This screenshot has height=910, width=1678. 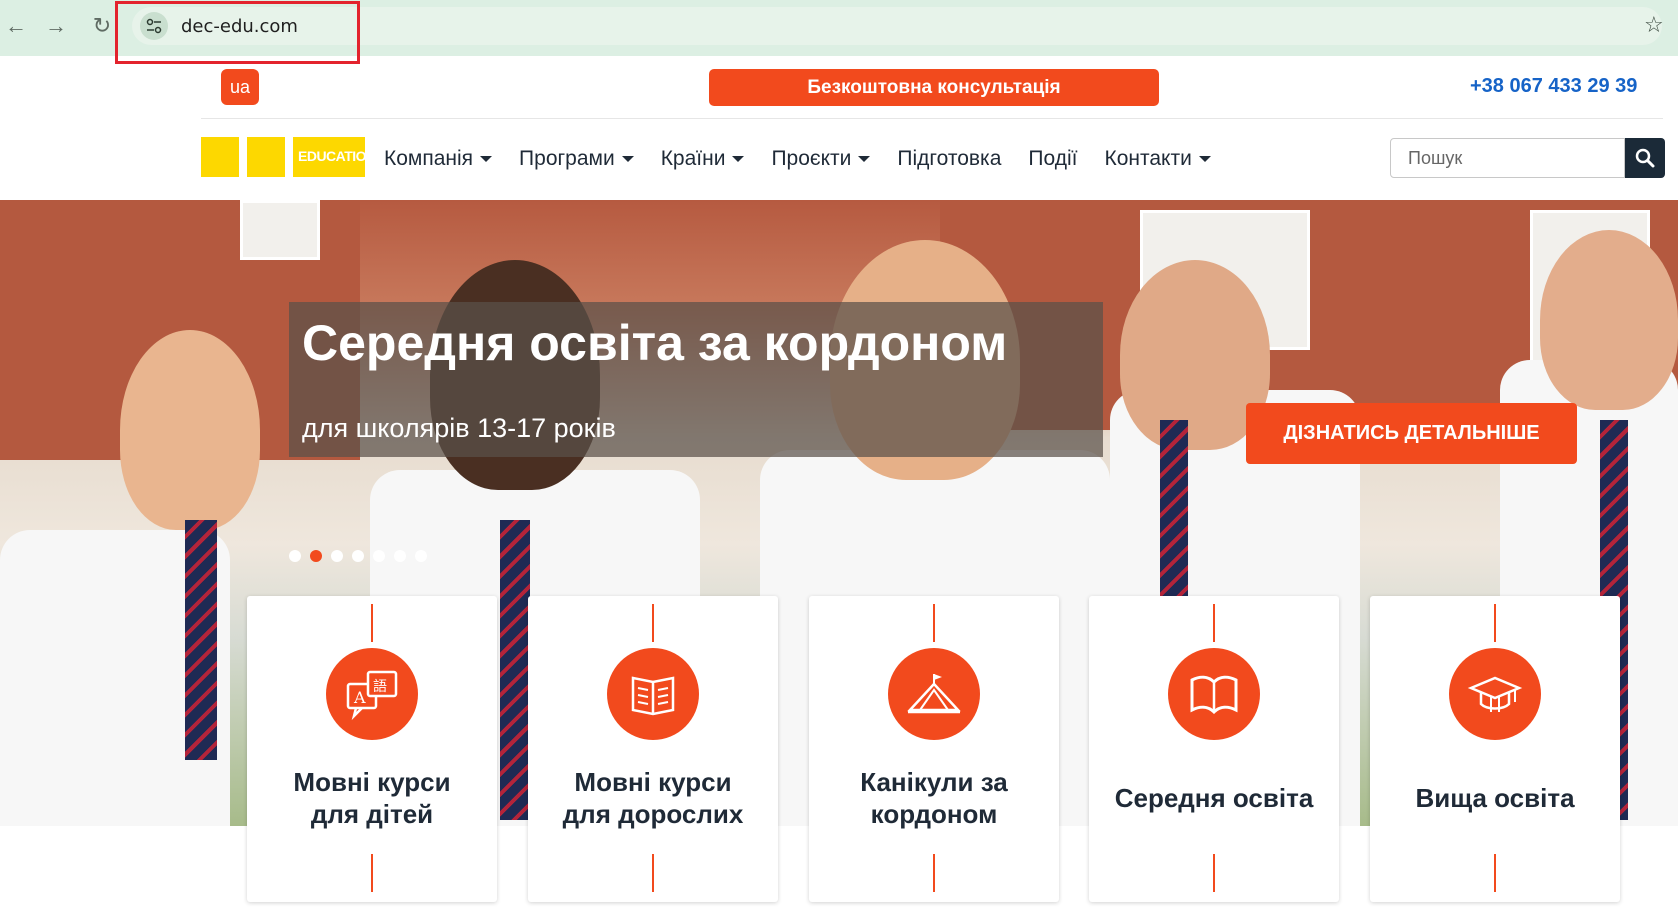 What do you see at coordinates (1148, 158) in the screenshot?
I see `menu-item-label: Контакти` at bounding box center [1148, 158].